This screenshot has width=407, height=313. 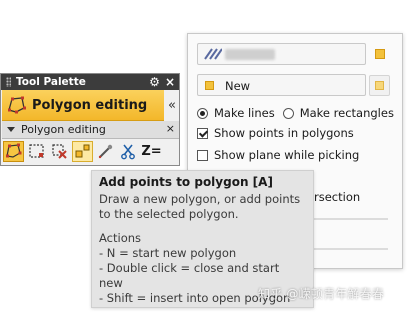 What do you see at coordinates (154, 82) in the screenshot?
I see `gear-icon: ⚙` at bounding box center [154, 82].